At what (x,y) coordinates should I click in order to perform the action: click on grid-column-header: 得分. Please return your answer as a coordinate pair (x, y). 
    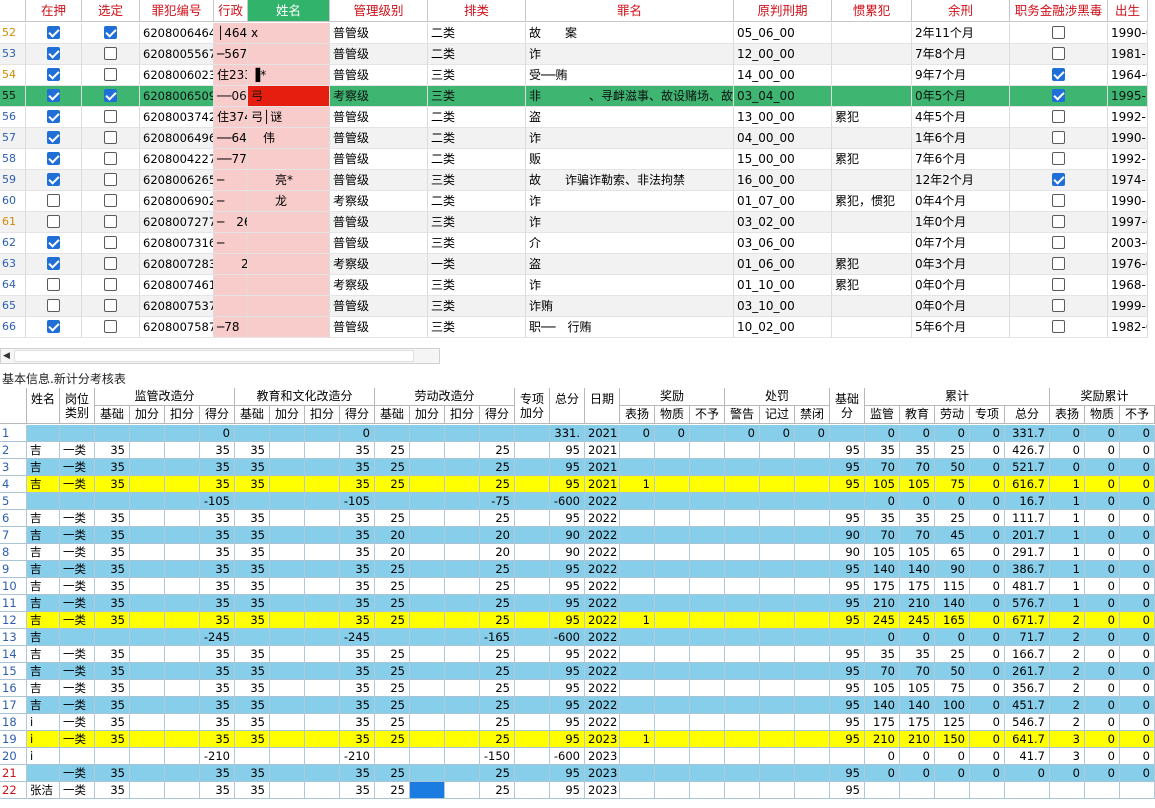
    Looking at the image, I should click on (497, 415).